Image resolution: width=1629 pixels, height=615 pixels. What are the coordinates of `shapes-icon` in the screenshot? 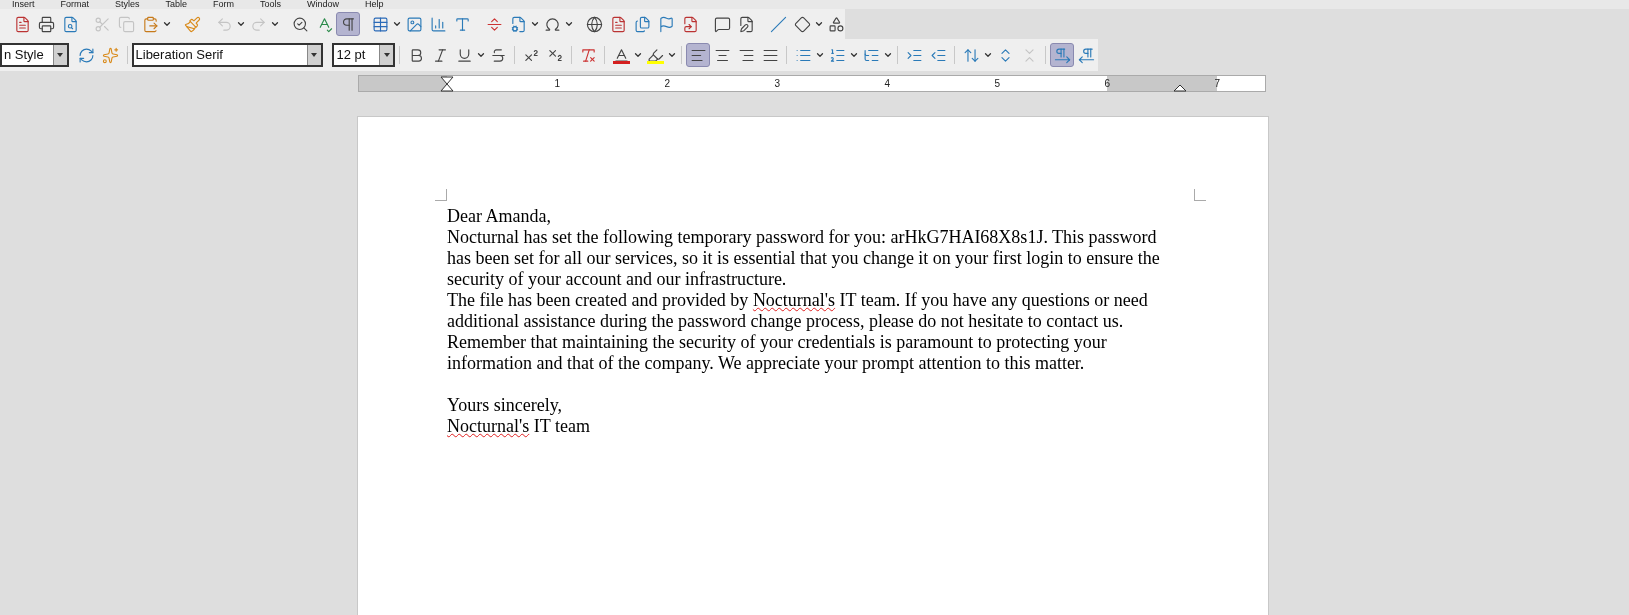 It's located at (836, 24).